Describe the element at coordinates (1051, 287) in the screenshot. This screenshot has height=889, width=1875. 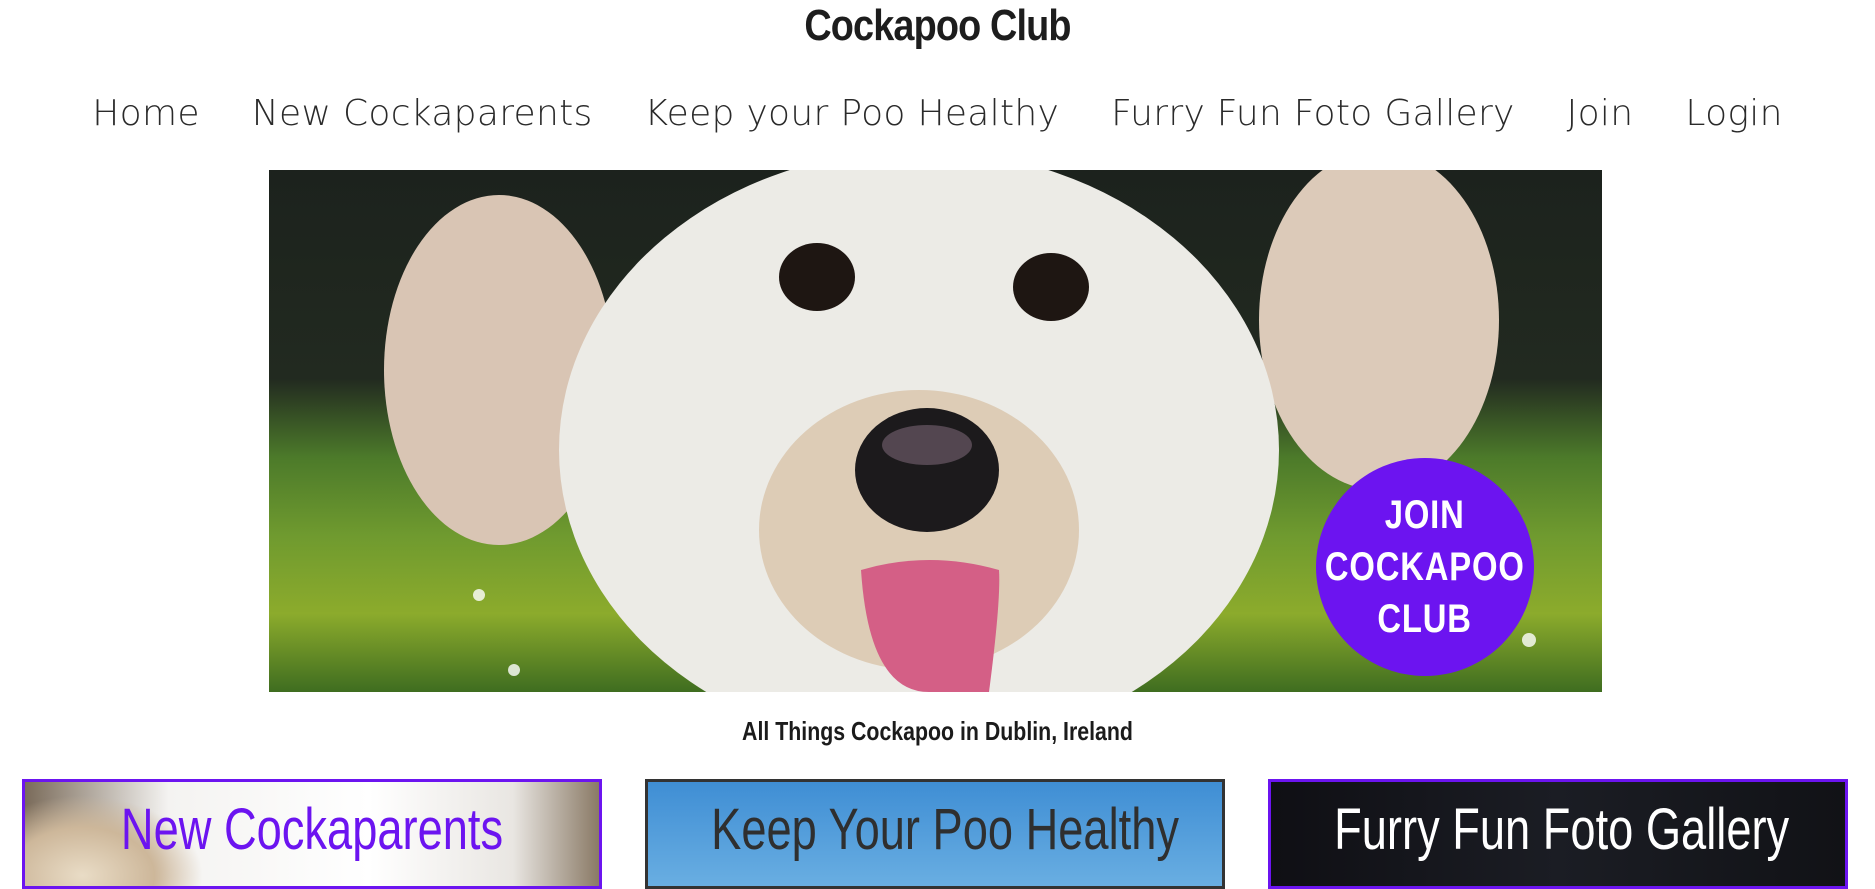
I see `right-eye` at that location.